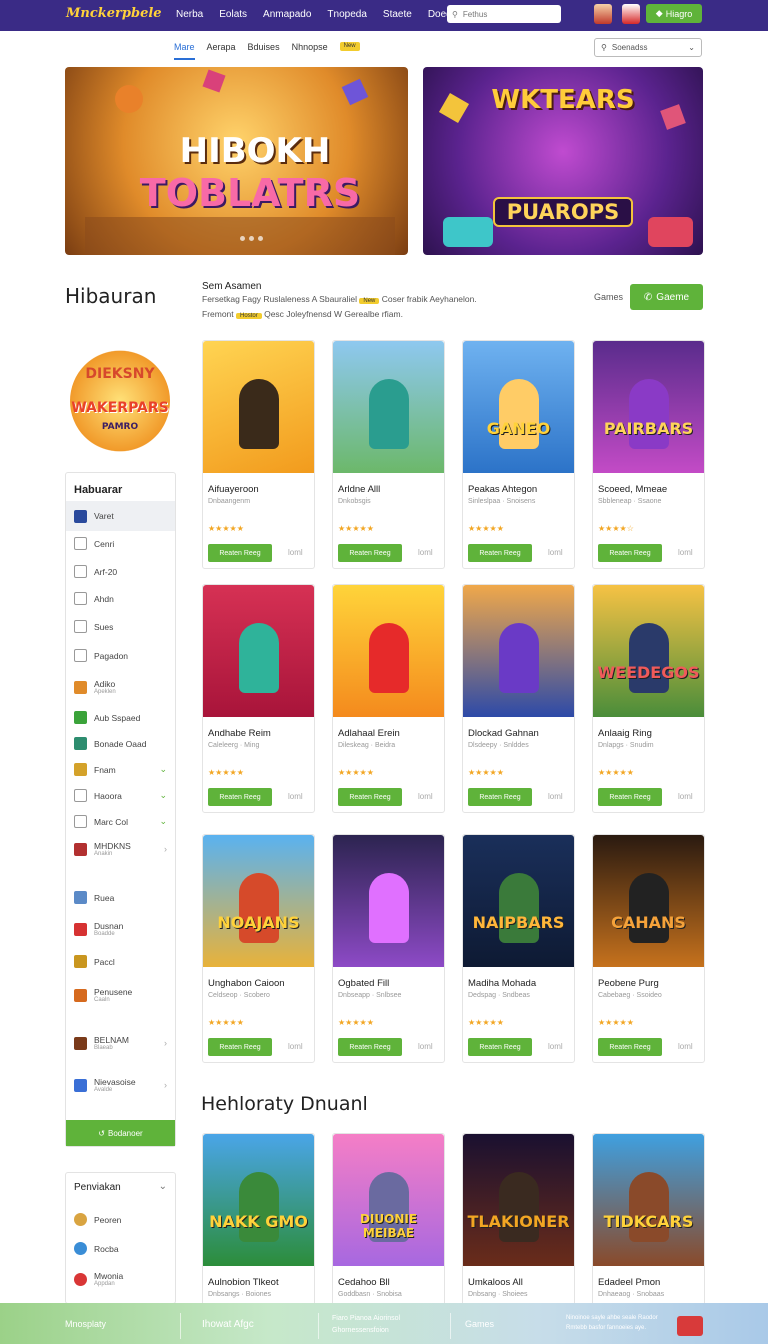 The image size is (768, 1344). Describe the element at coordinates (120, 543) in the screenshot. I see `sidebar-item: Cenri` at that location.